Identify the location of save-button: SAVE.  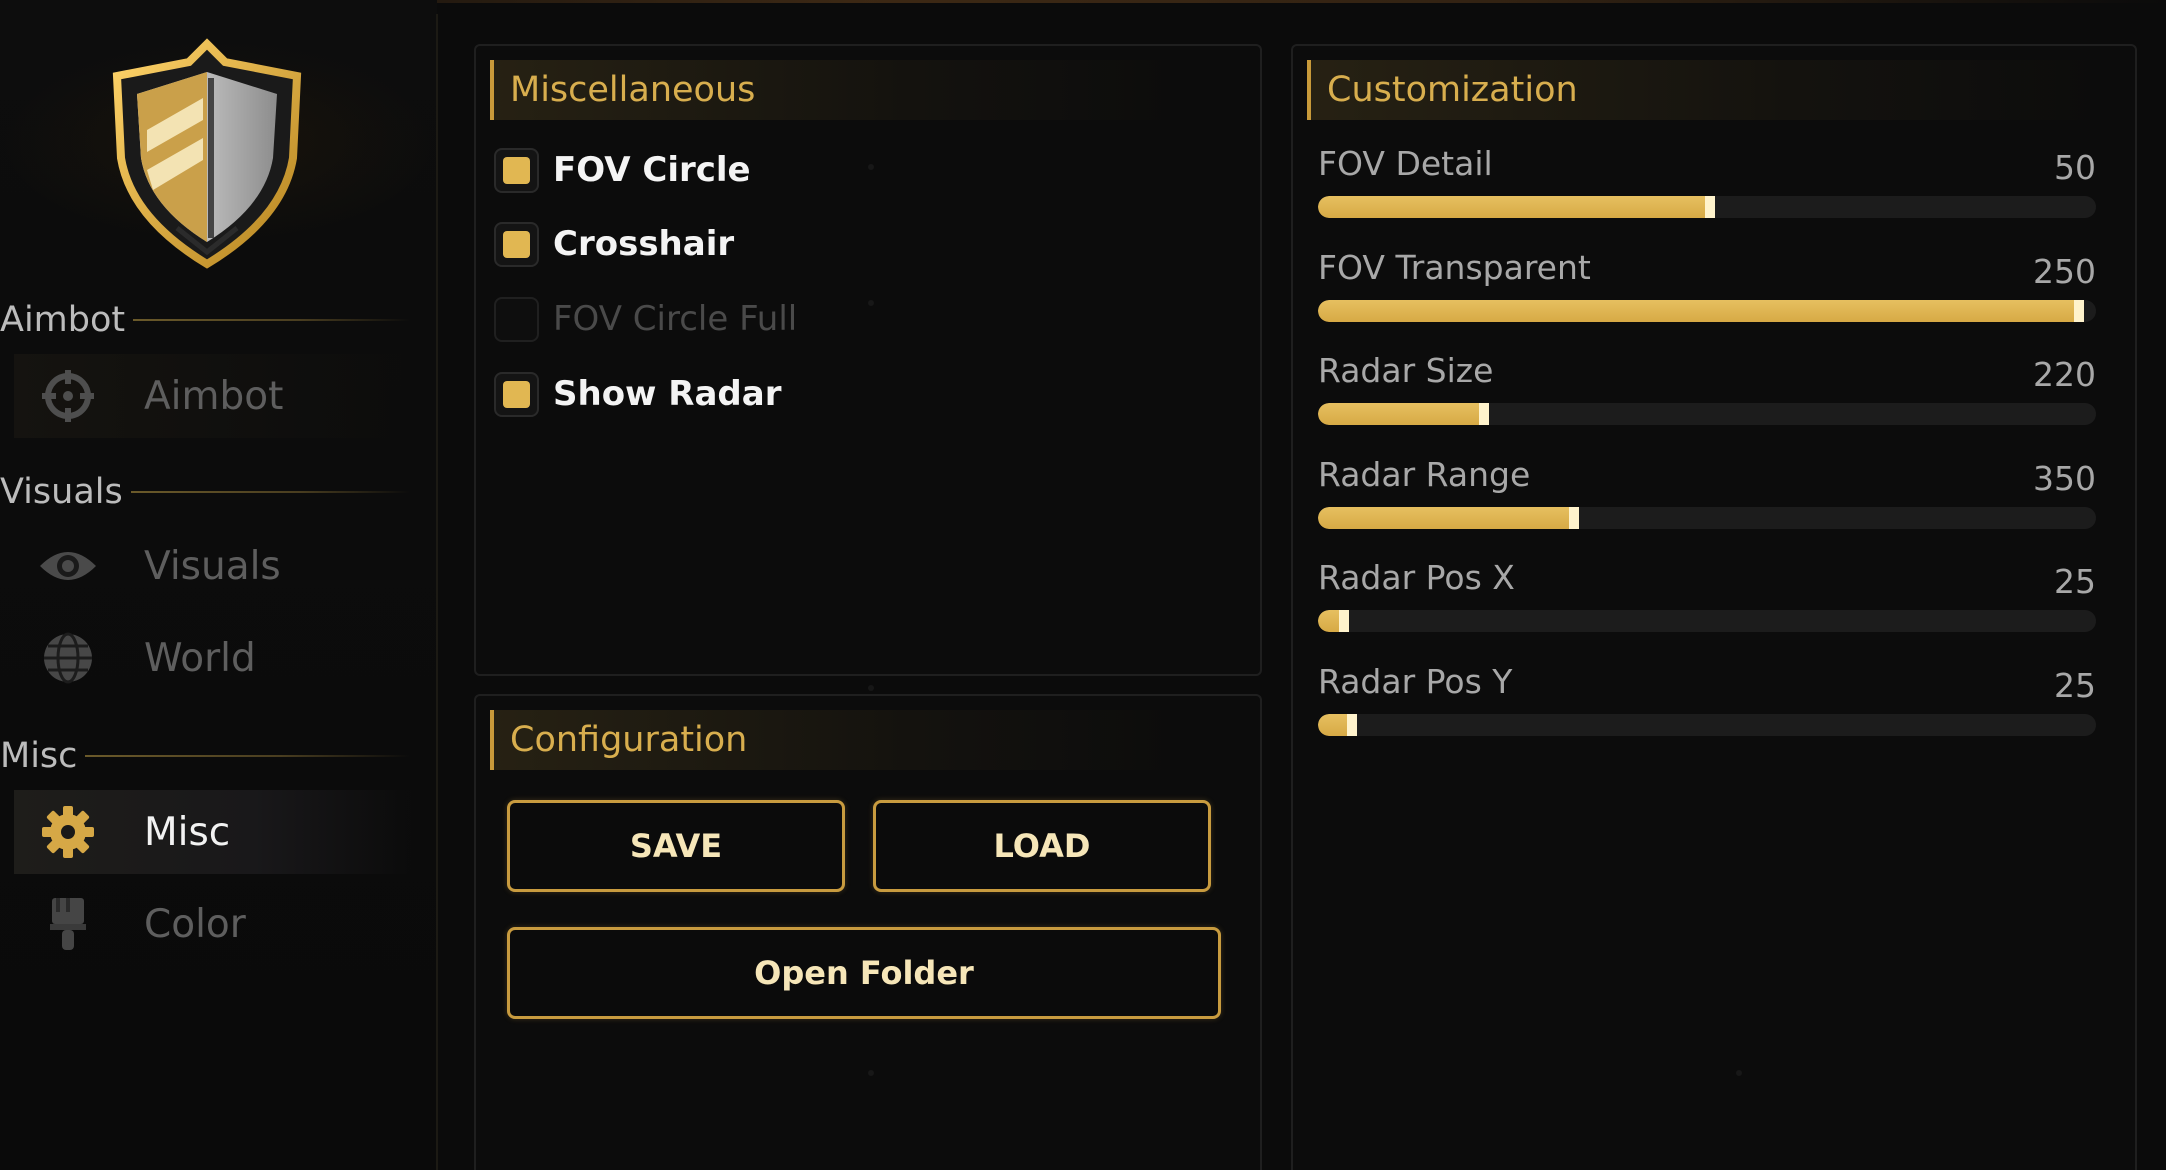
(676, 846).